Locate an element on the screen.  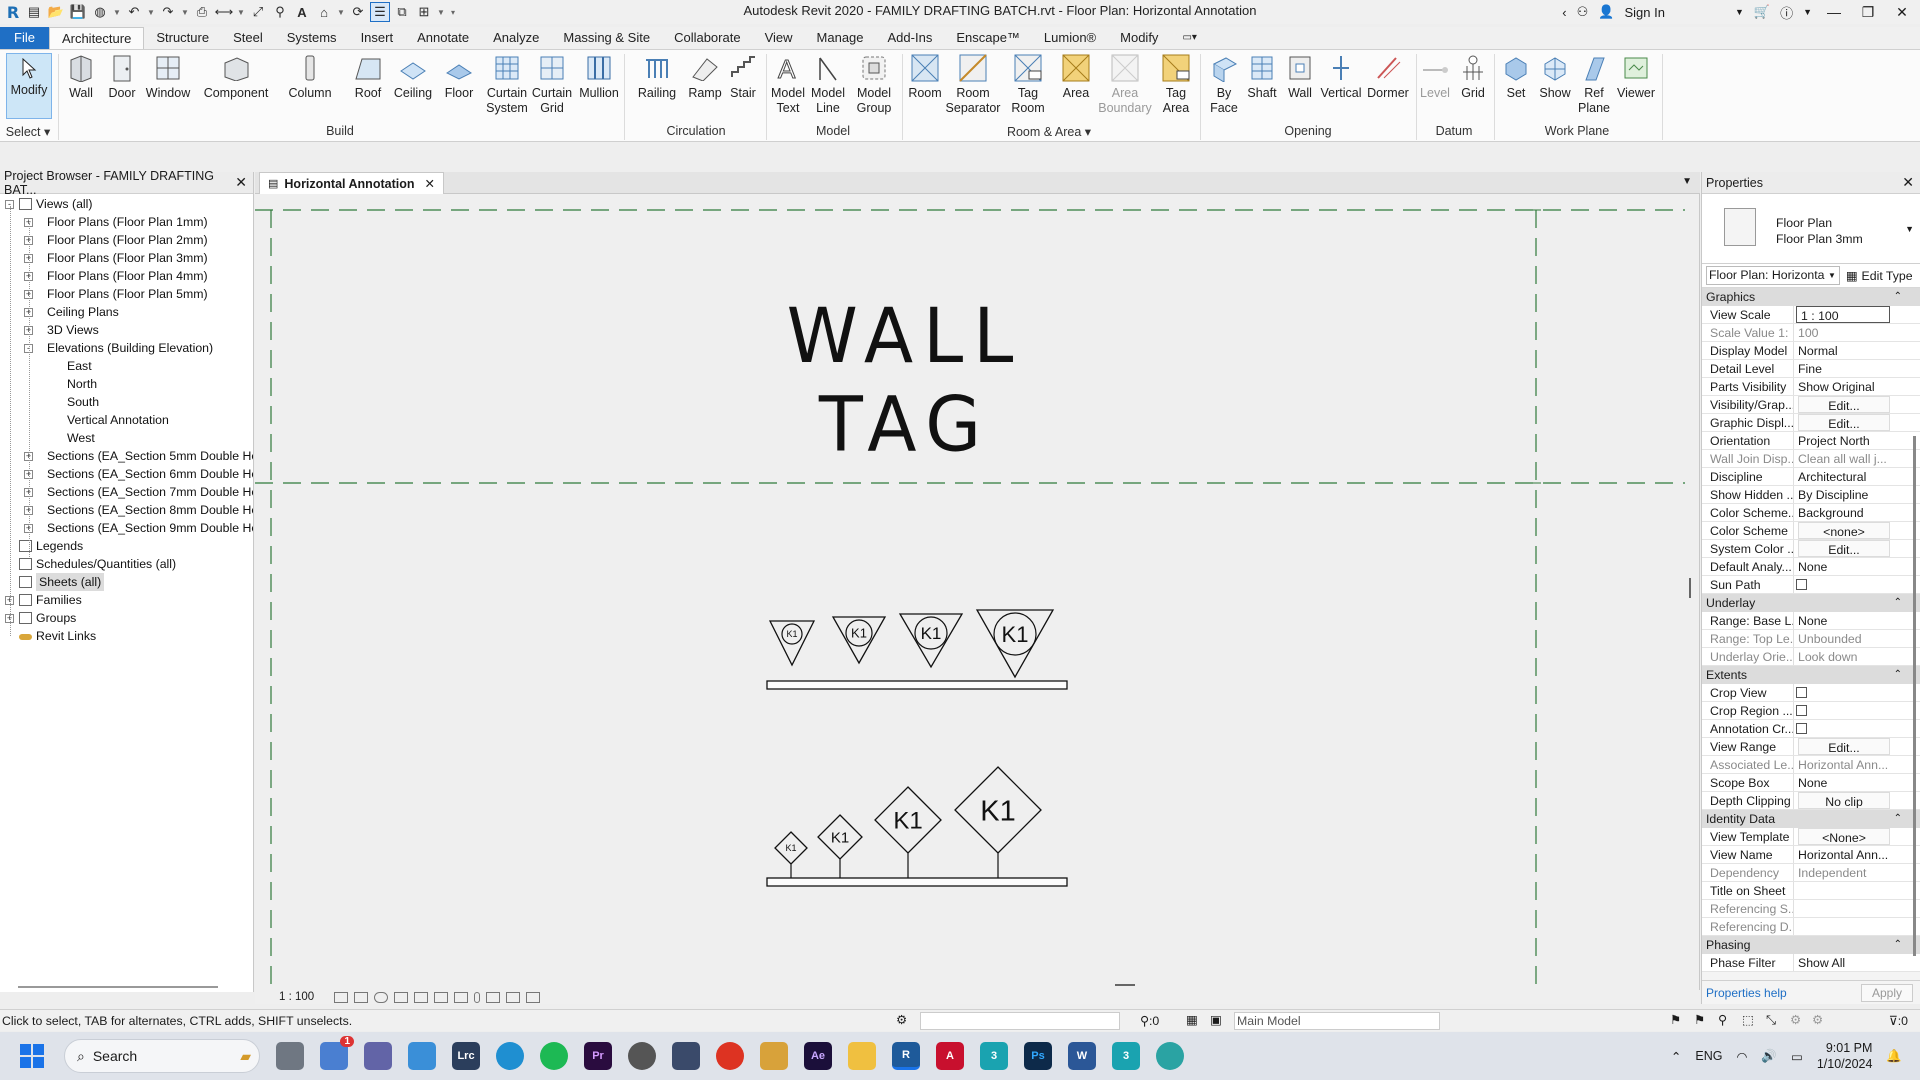
user-icon: 👤 is located at coordinates (1606, 12).